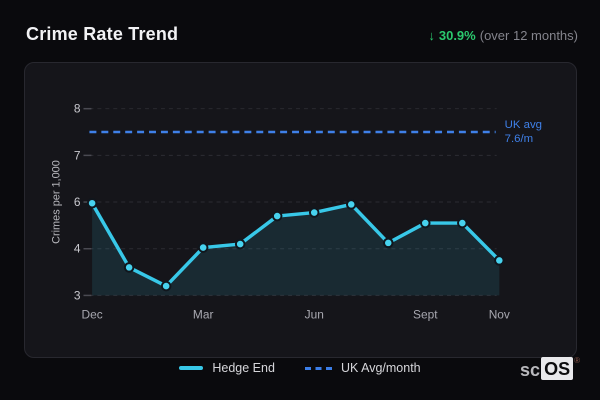  I want to click on solid-line-swatch-icon, so click(191, 368).